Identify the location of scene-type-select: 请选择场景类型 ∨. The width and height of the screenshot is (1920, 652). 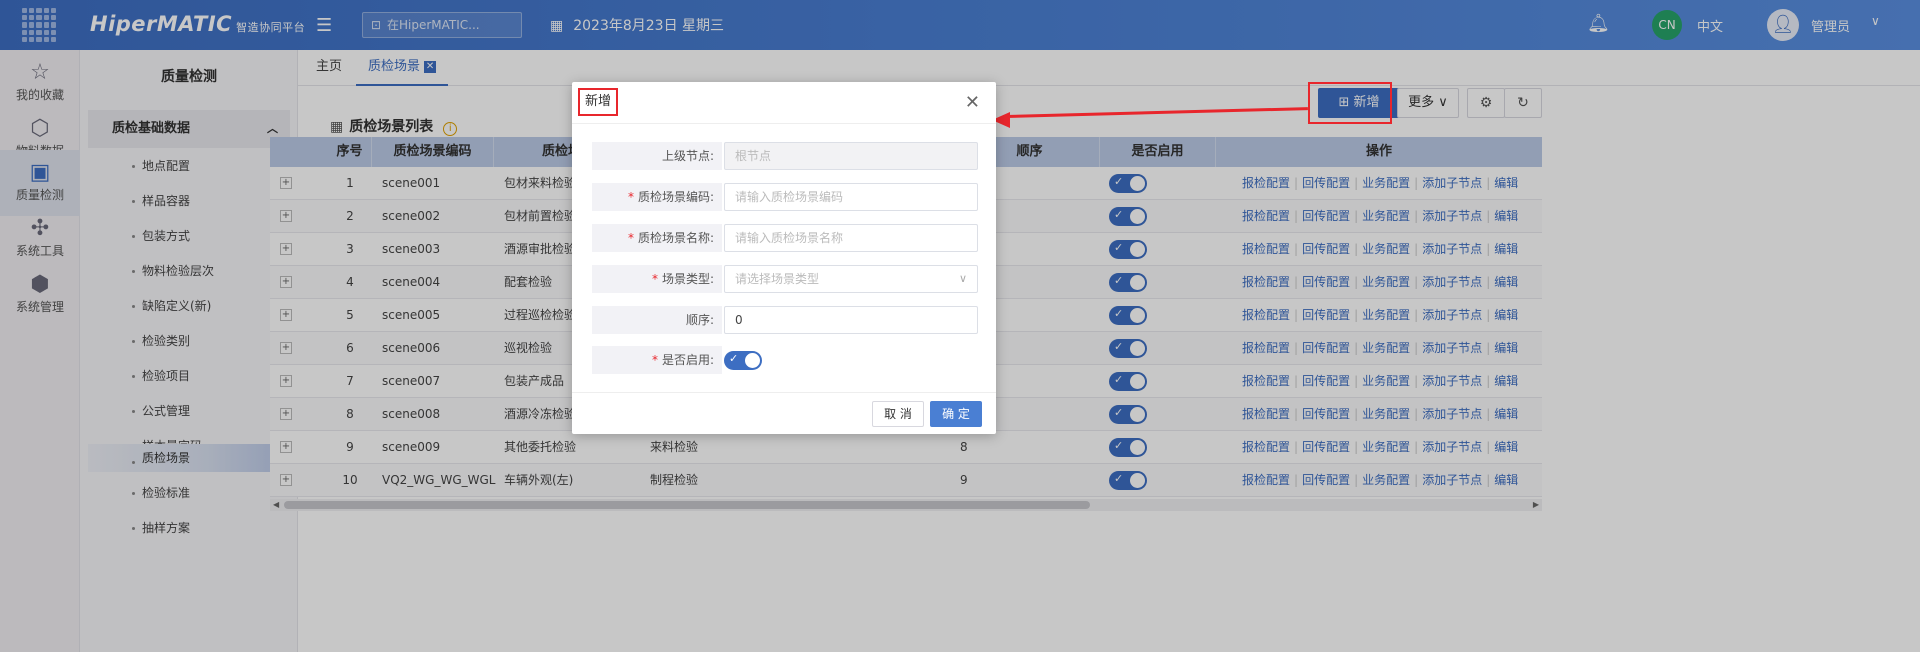
(851, 279).